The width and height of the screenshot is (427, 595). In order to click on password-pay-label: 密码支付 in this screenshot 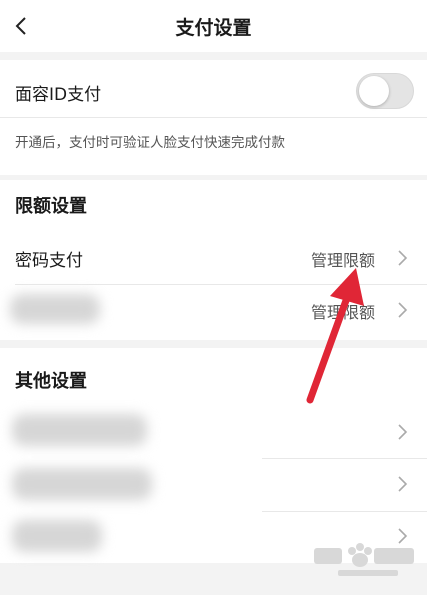, I will do `click(49, 261)`.